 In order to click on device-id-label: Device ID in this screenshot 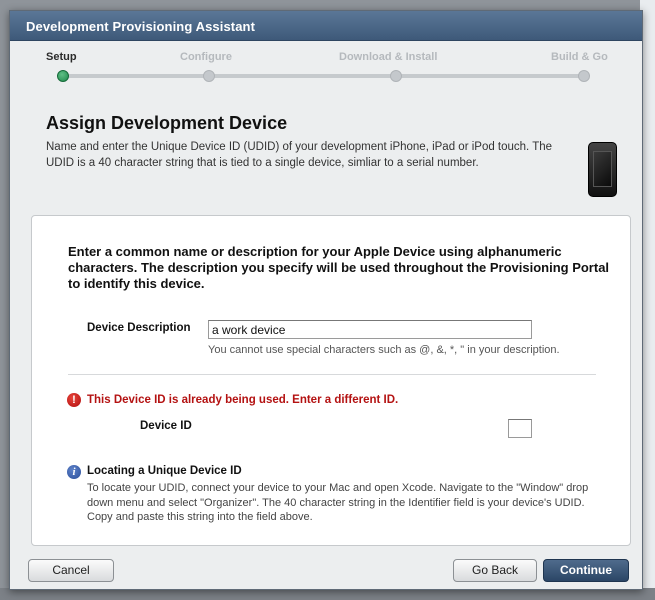, I will do `click(166, 426)`.